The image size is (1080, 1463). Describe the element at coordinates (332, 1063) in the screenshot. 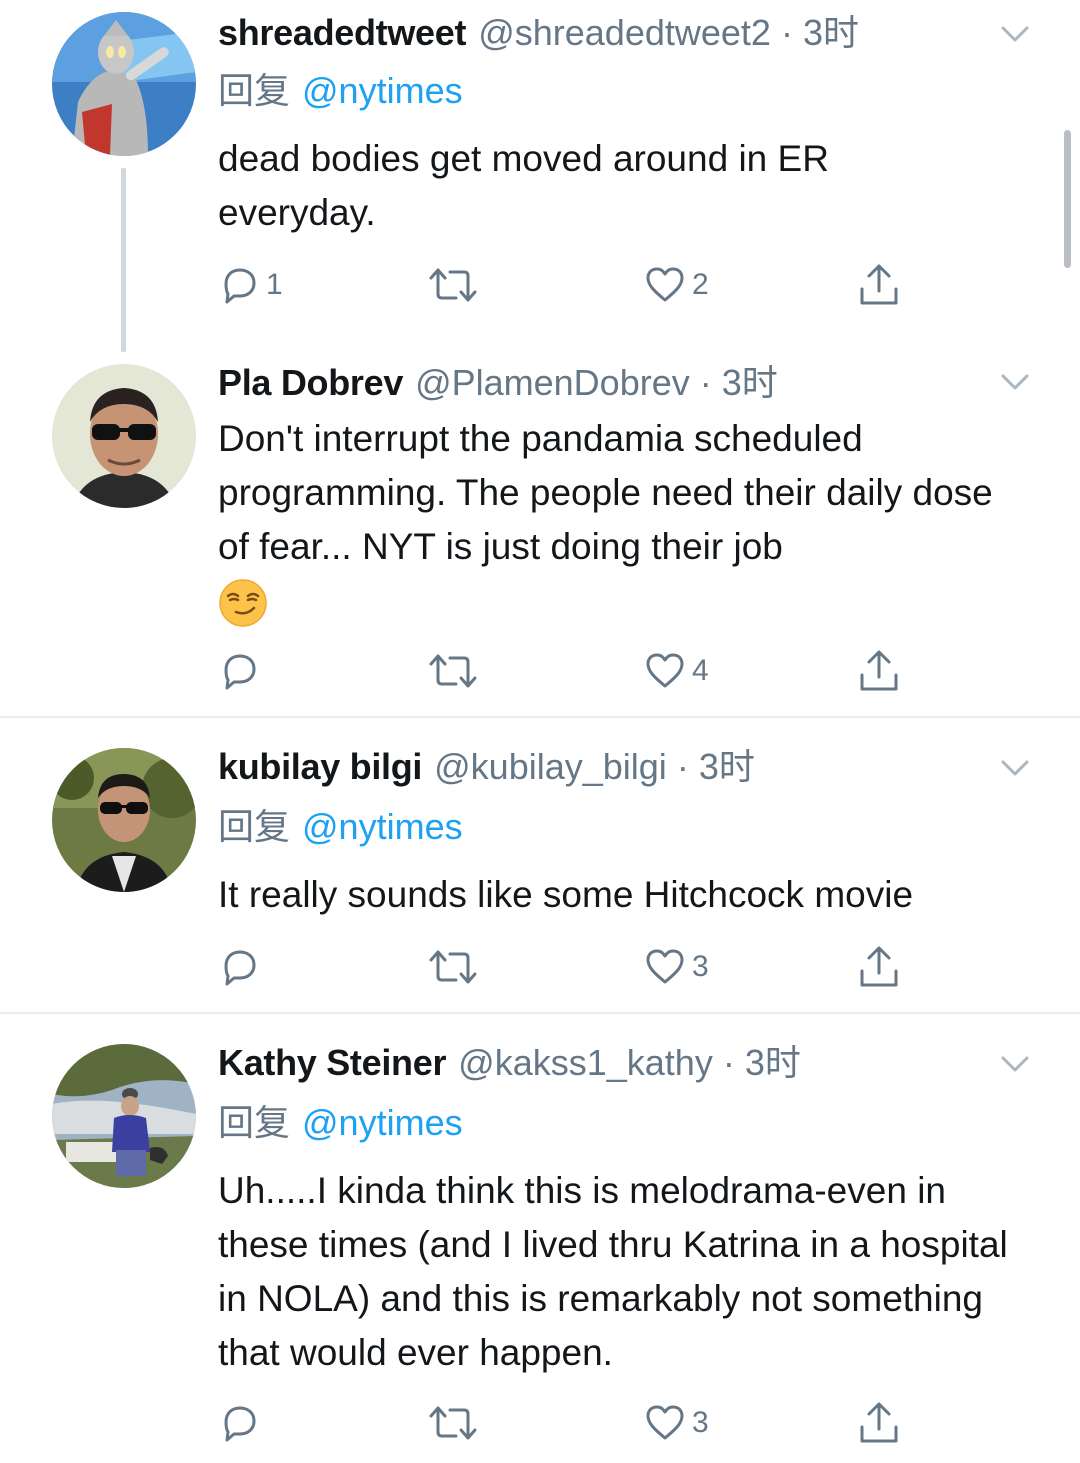

I see `display-name: Kathy Steiner` at that location.